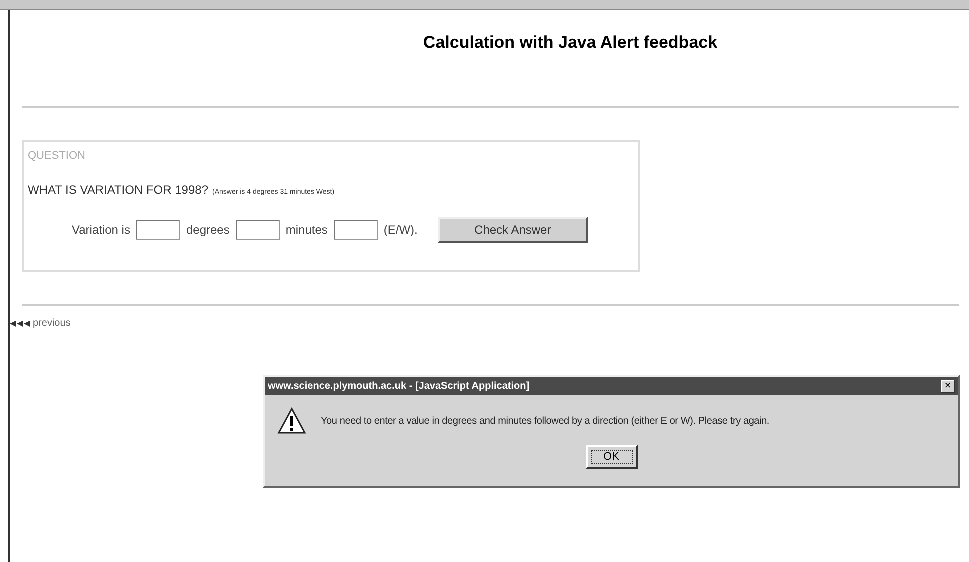 The height and width of the screenshot is (562, 969). I want to click on check-answer-button: Check Answer, so click(513, 229).